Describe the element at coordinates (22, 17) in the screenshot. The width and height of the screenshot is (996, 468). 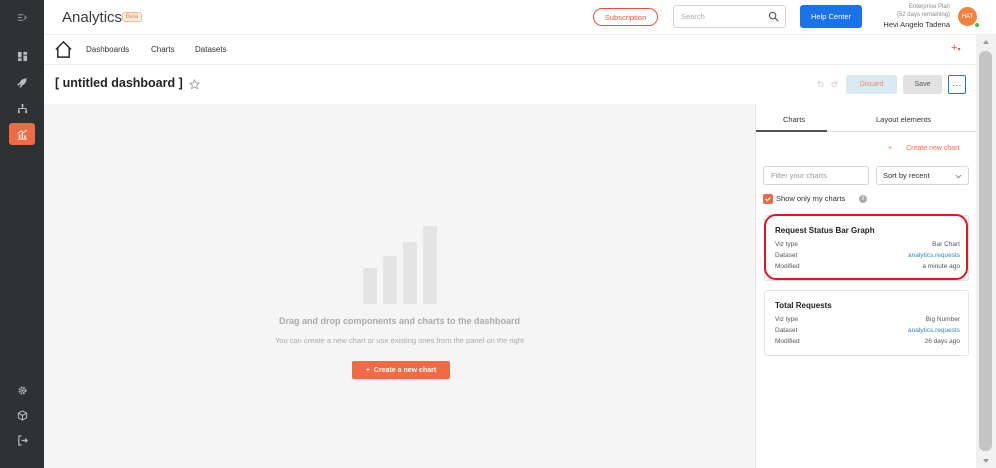
I see `menu-collapse-icon` at that location.